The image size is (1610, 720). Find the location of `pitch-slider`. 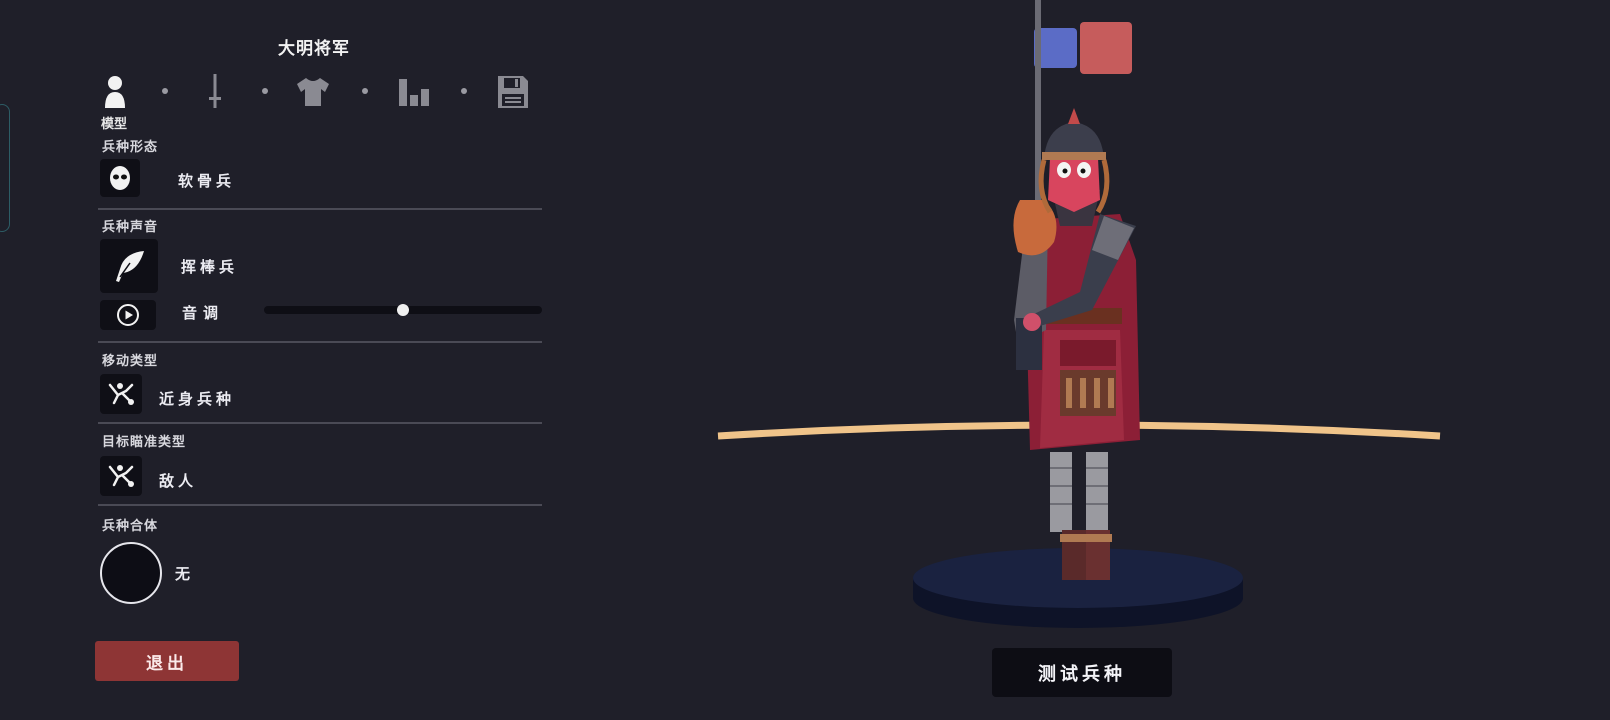

pitch-slider is located at coordinates (403, 310).